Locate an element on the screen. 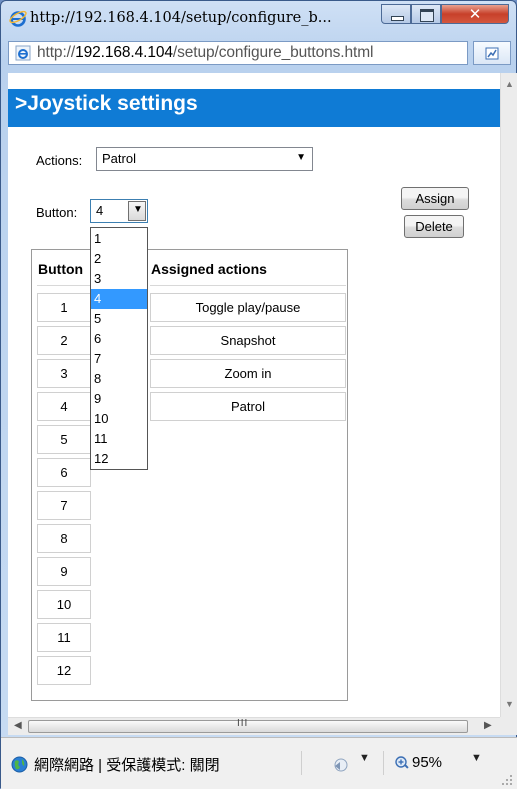  page-header: >Joystick settings is located at coordinates (254, 108).